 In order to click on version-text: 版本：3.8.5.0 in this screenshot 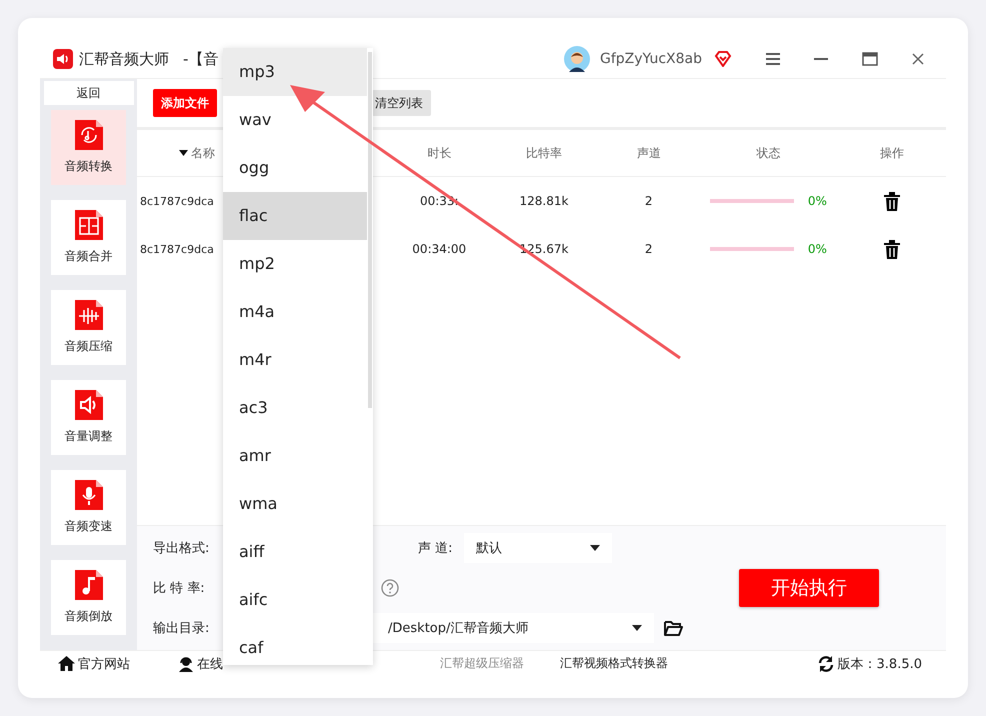, I will do `click(880, 664)`.